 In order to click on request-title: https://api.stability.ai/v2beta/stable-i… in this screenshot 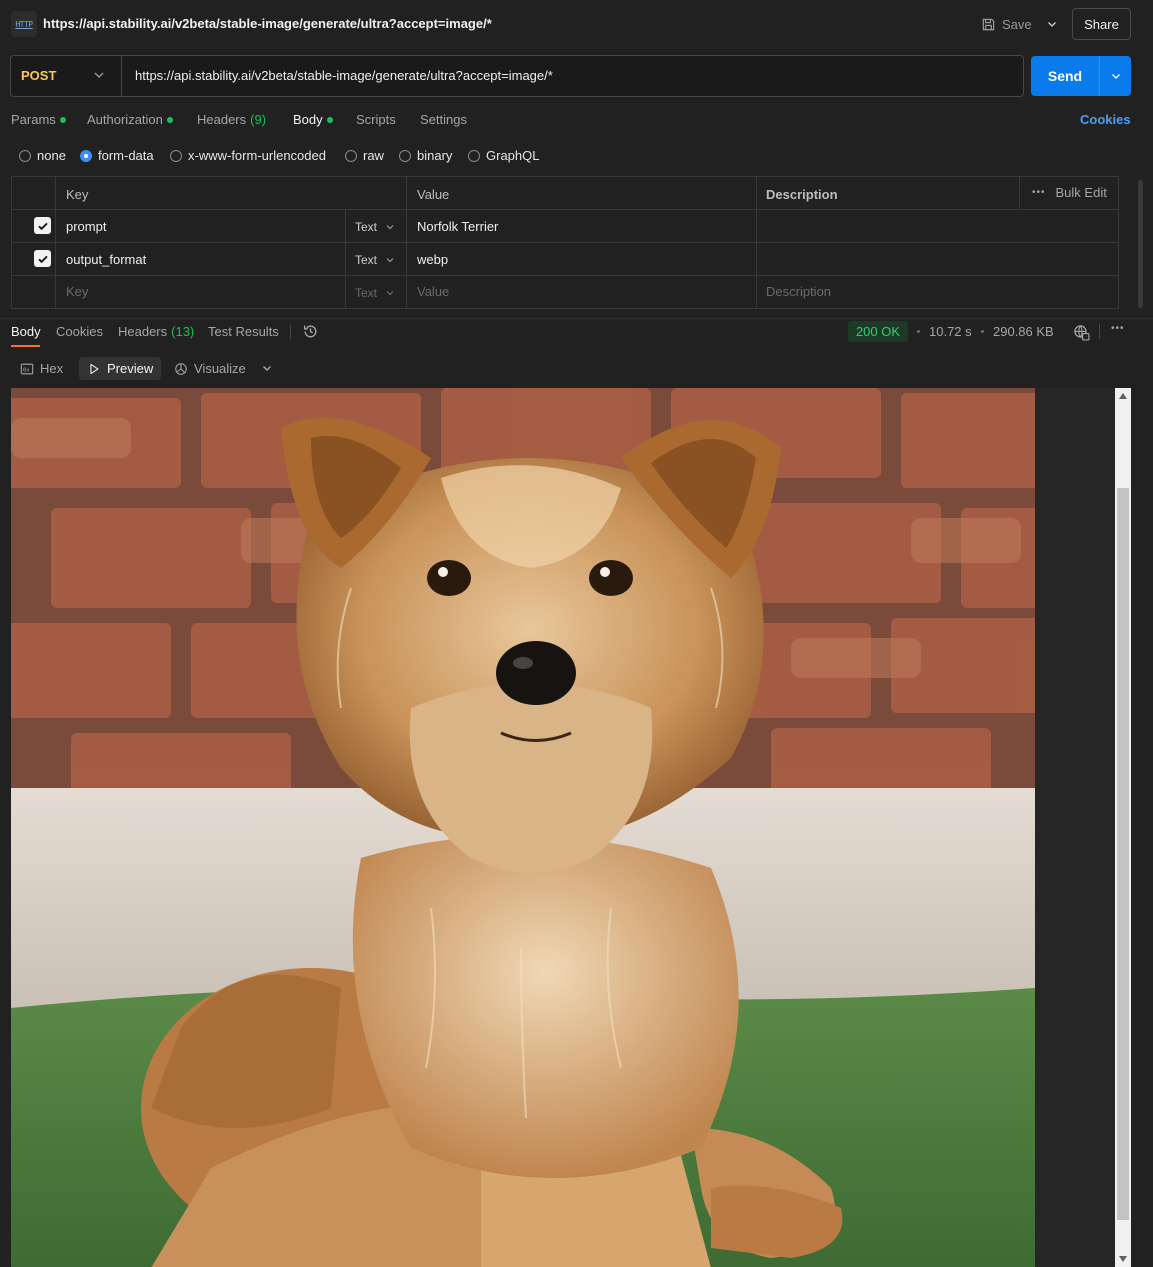, I will do `click(267, 23)`.